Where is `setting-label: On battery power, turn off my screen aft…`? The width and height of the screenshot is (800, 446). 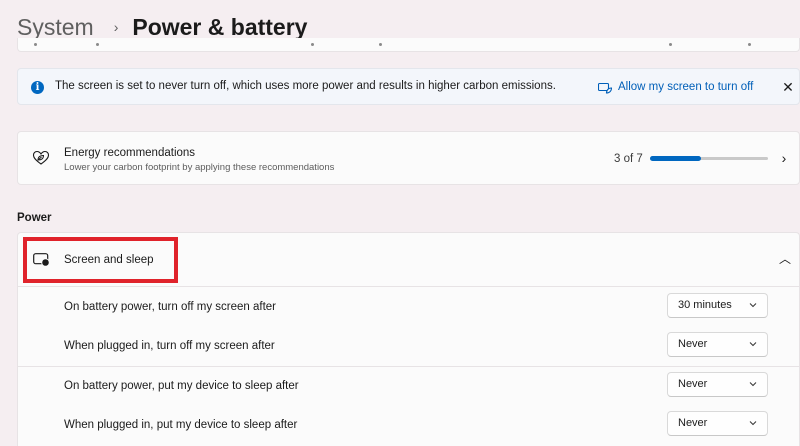
setting-label: On battery power, turn off my screen aft… is located at coordinates (170, 307).